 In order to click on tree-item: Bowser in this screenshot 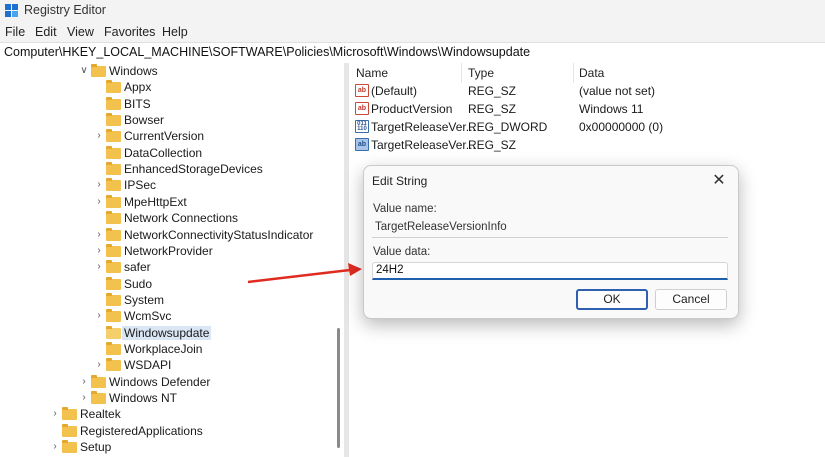, I will do `click(167, 121)`.